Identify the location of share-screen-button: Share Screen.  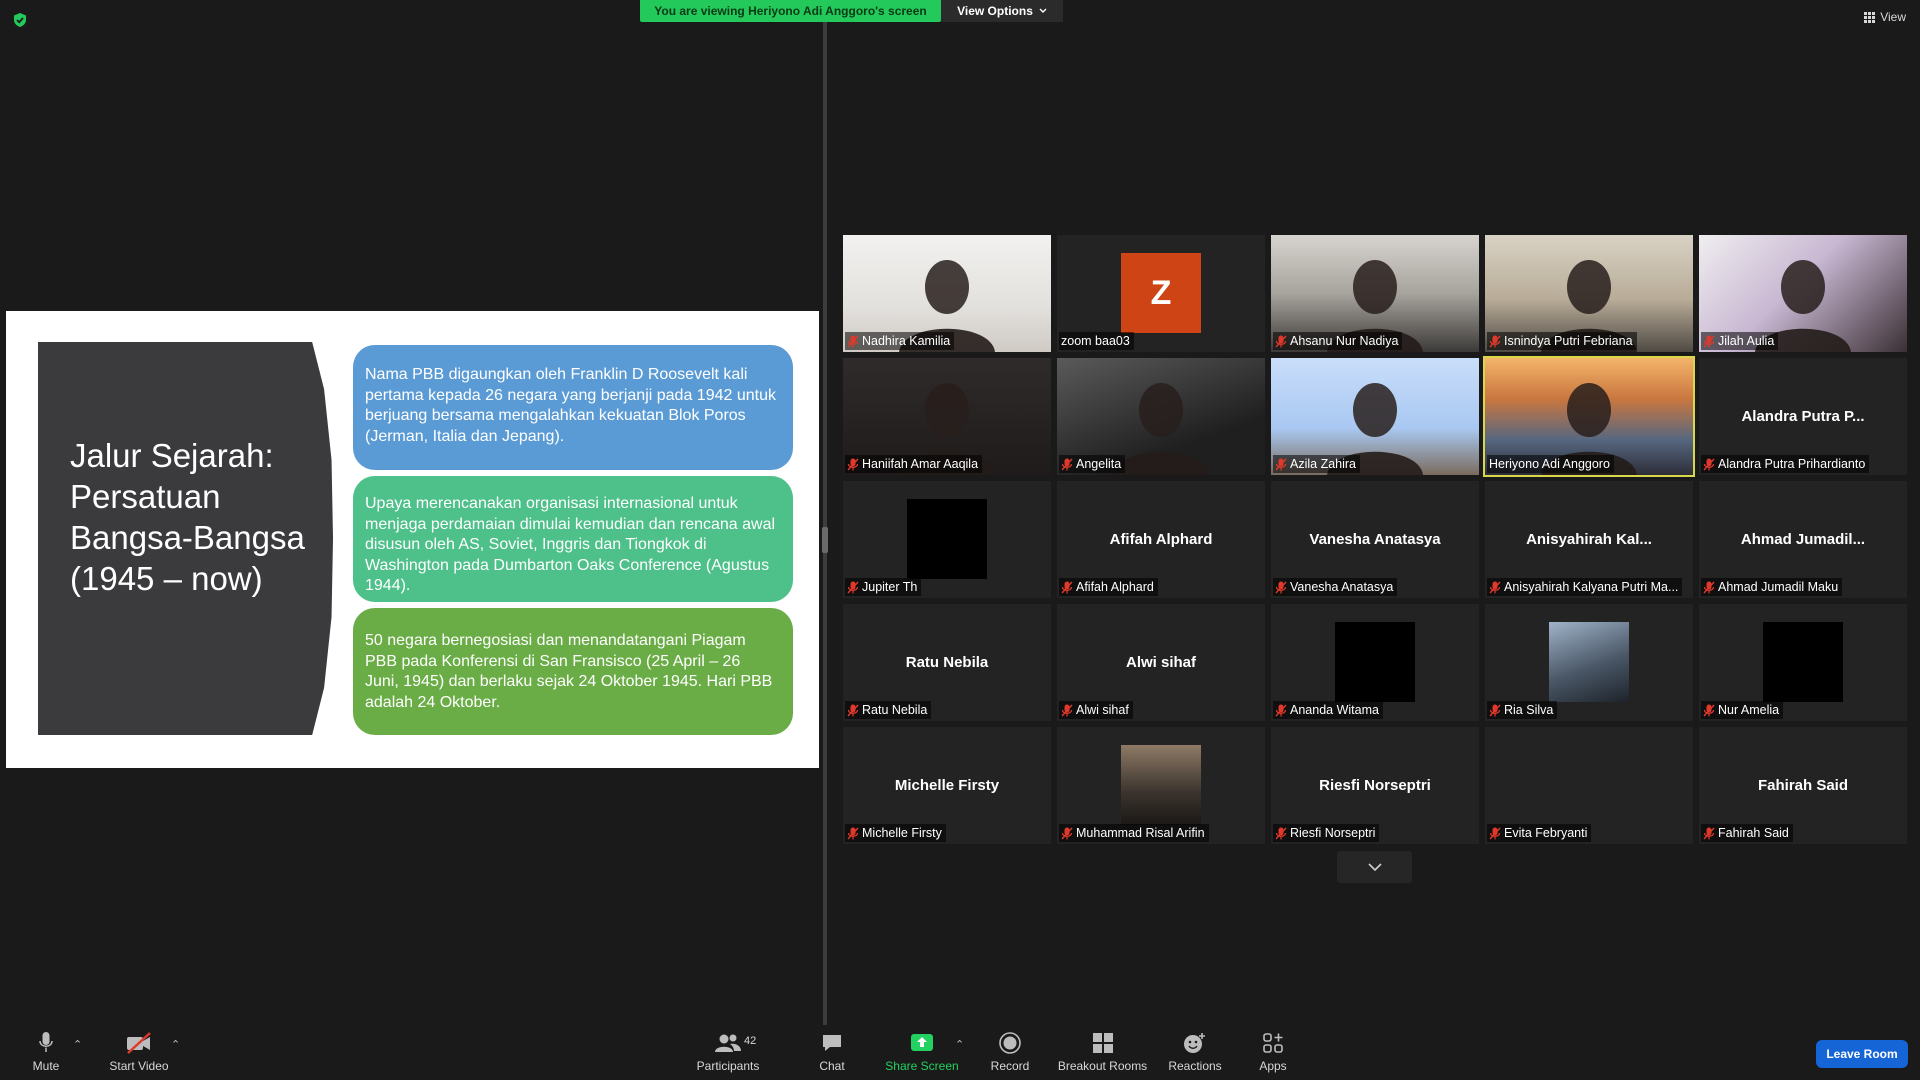
(922, 1052).